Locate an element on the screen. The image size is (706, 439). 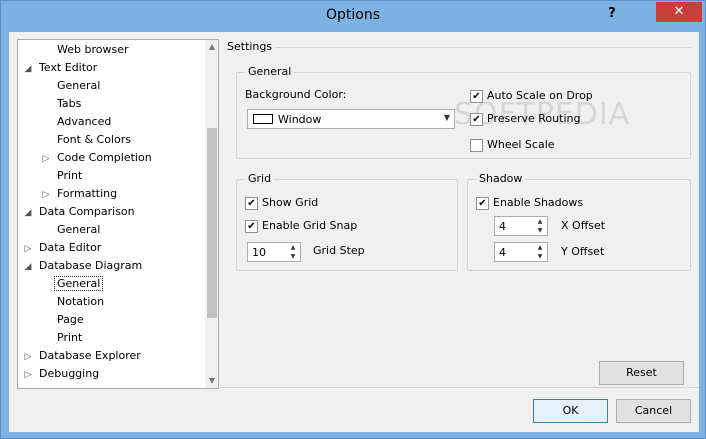
bg-color-value: Window is located at coordinates (300, 119).